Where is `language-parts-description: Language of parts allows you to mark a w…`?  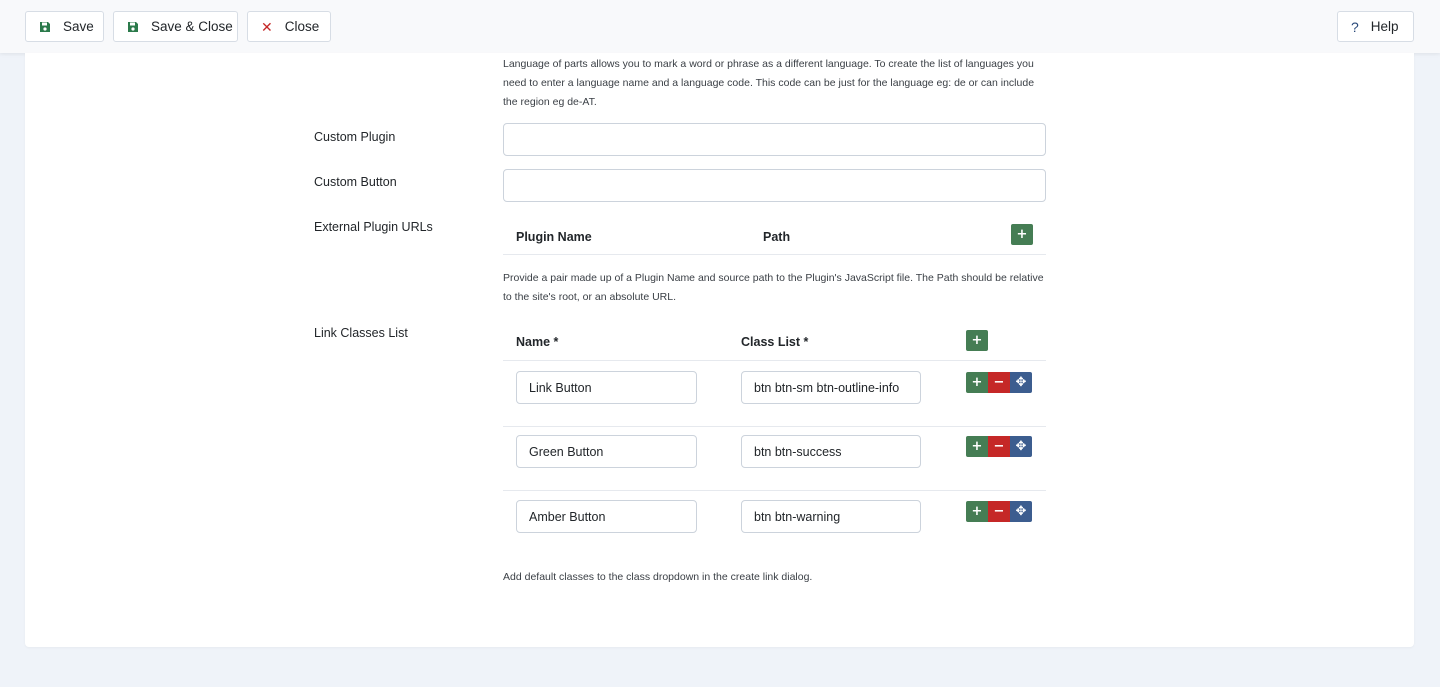 language-parts-description: Language of parts allows you to mark a w… is located at coordinates (769, 83).